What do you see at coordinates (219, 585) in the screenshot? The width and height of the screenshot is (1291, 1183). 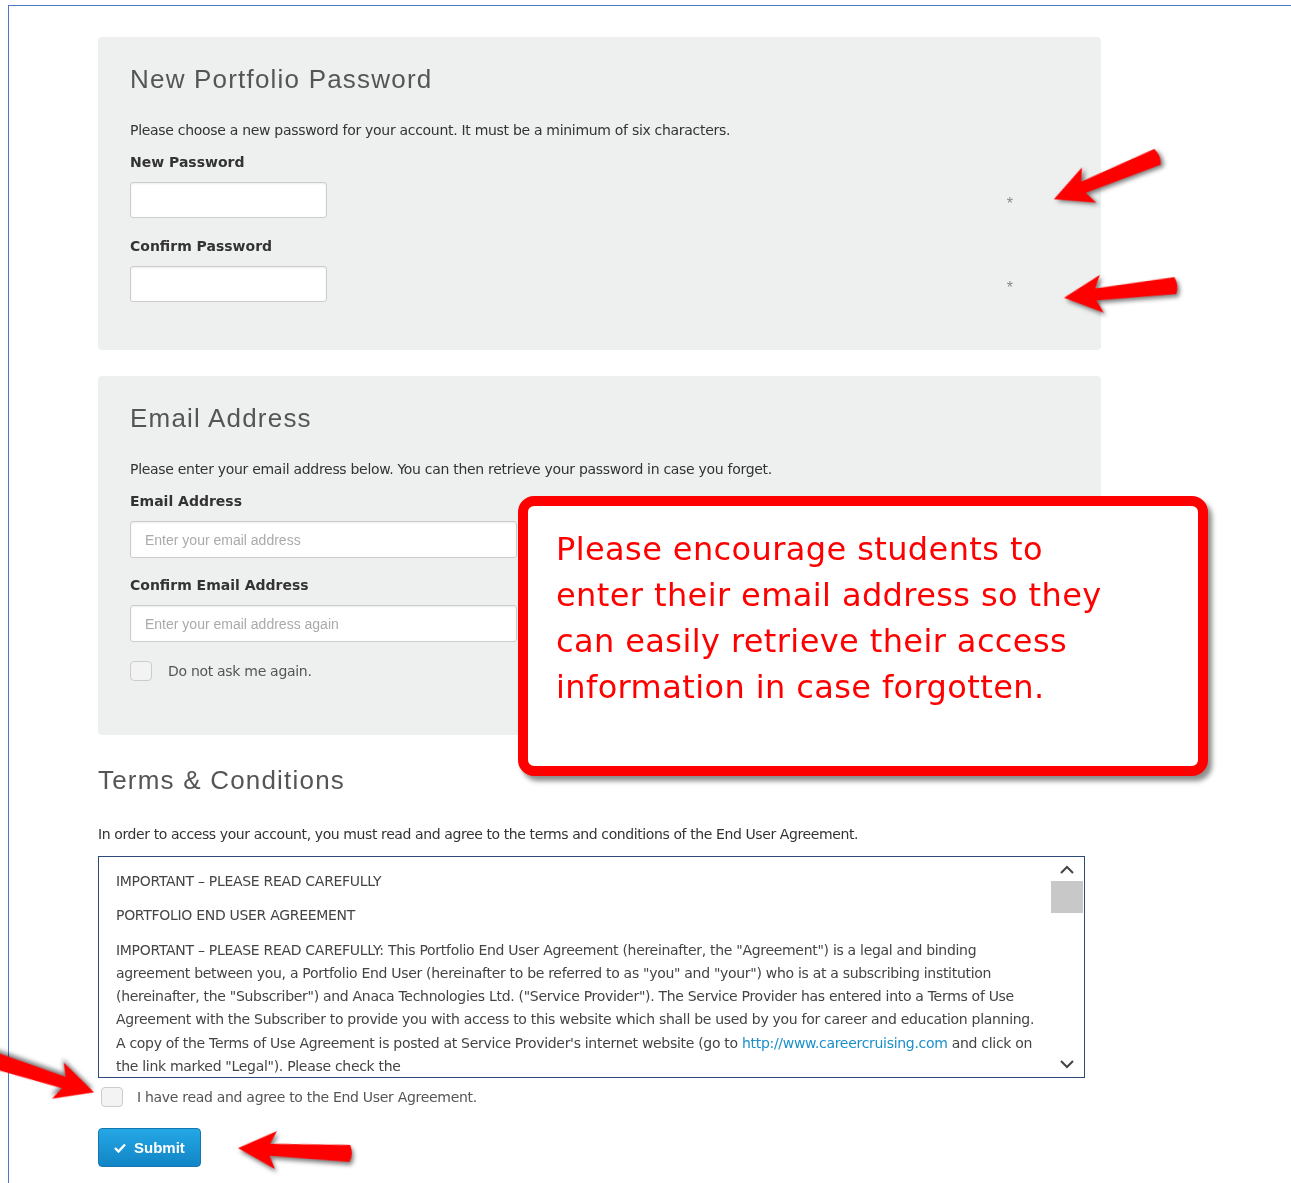 I see `field-label: Confirm Email Address` at bounding box center [219, 585].